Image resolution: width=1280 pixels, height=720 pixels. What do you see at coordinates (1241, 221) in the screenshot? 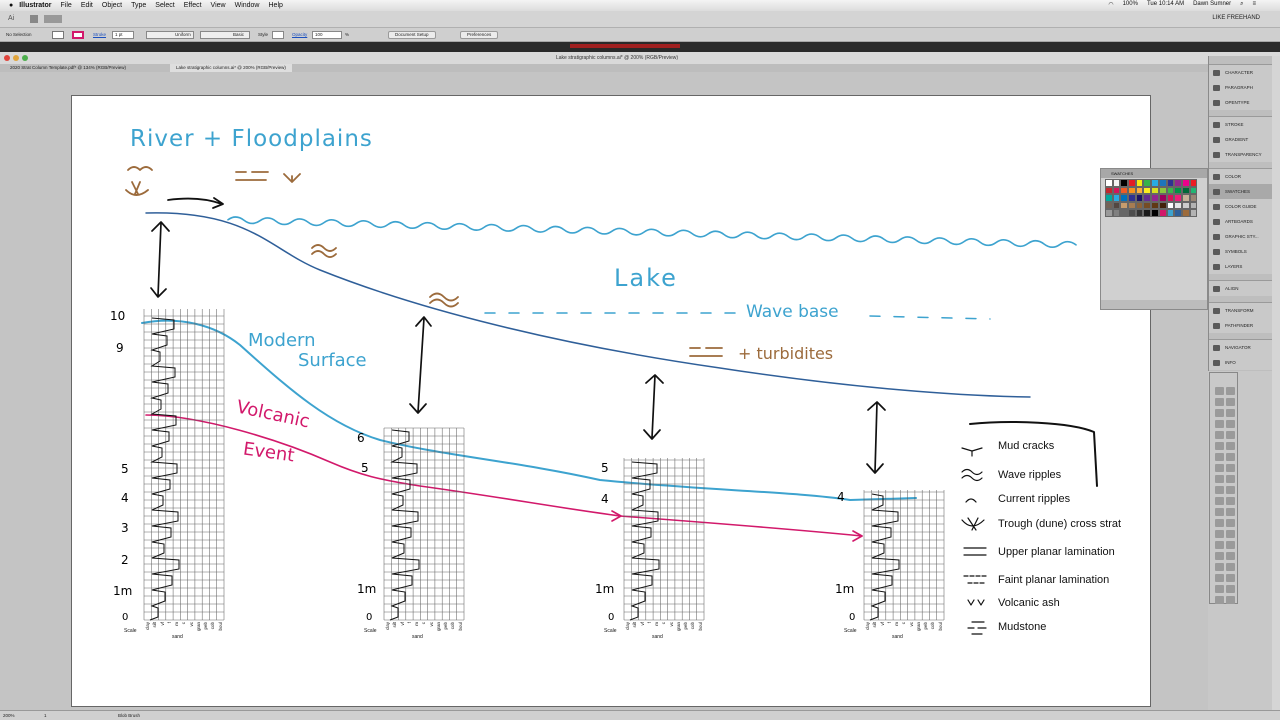
I see `panel-artboards: ARTBOARDS` at bounding box center [1241, 221].